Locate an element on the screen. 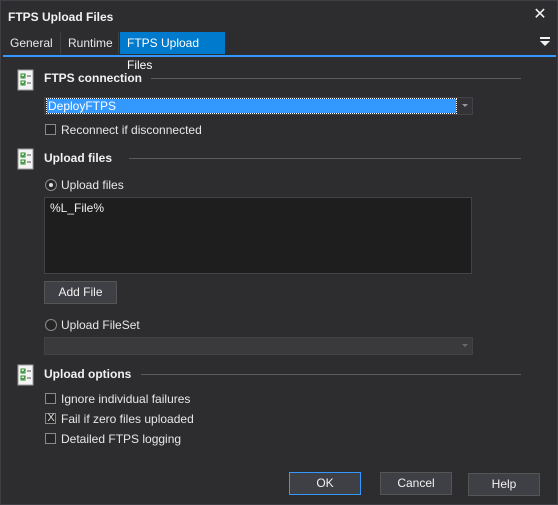  connection-select: DeployFTPS is located at coordinates (258, 106).